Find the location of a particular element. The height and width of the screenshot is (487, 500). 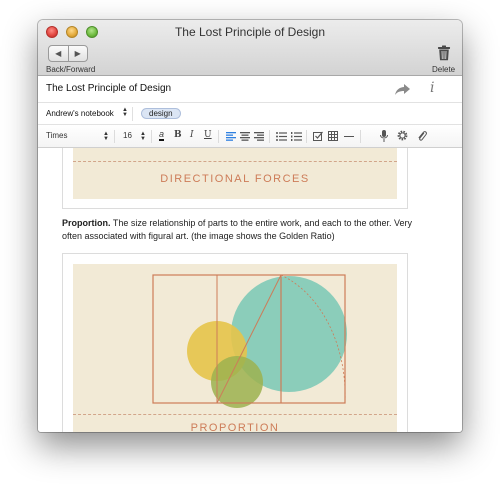

checkbox-icon is located at coordinates (318, 136).